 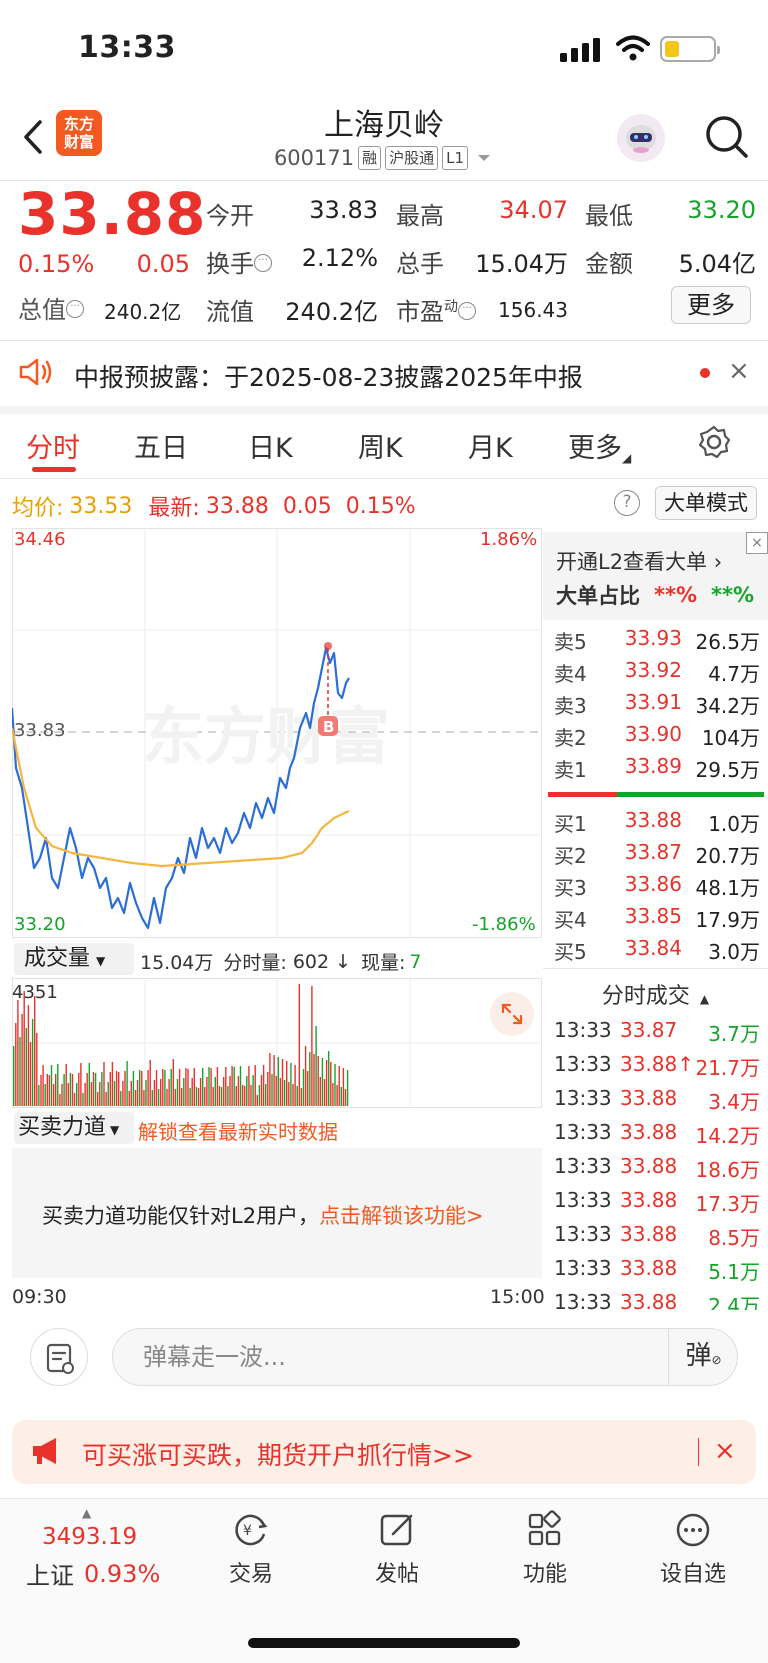 What do you see at coordinates (512, 1014) in the screenshot?
I see `expand-icon` at bounding box center [512, 1014].